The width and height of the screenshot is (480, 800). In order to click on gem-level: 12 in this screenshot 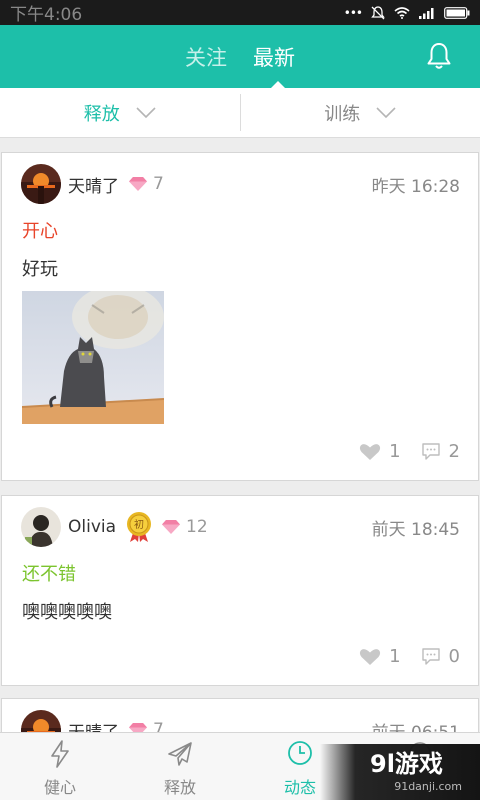, I will do `click(197, 527)`.